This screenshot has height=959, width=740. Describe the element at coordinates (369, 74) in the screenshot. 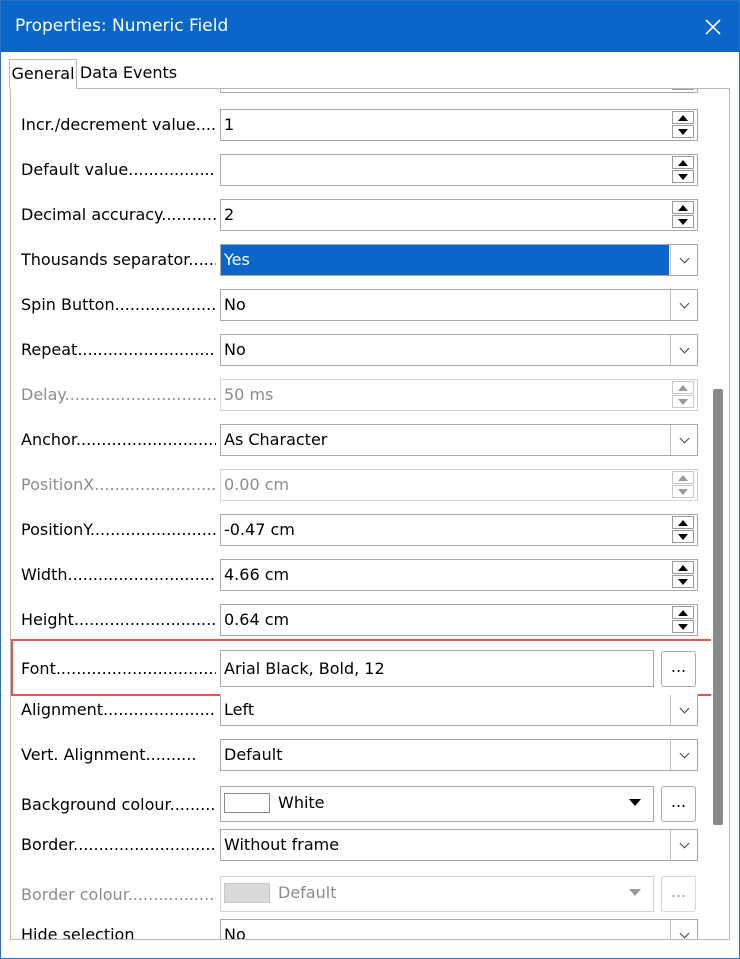

I see `tab-bar: General Data Events` at that location.